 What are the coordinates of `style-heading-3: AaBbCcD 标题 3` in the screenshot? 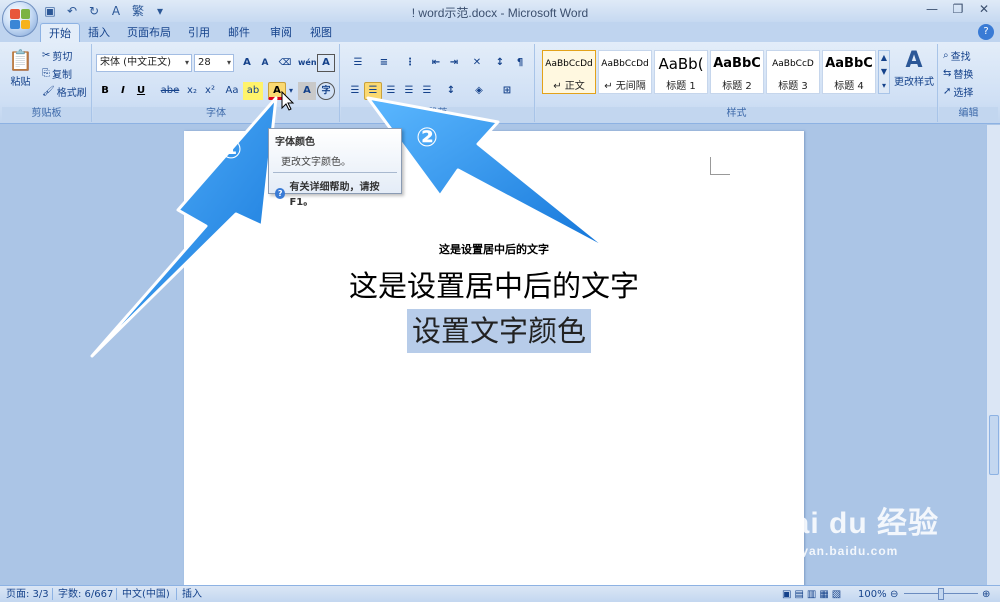 It's located at (793, 72).